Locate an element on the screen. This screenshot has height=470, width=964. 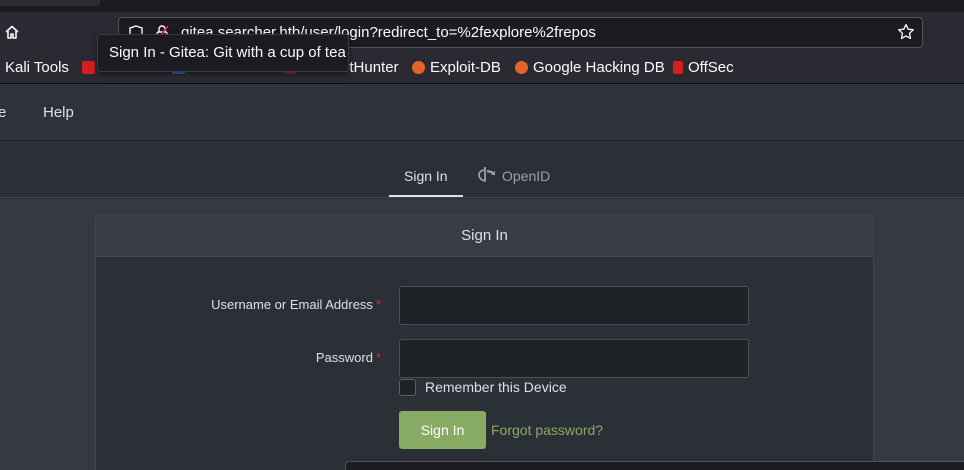
login-tabs: Sign In OpenID is located at coordinates (482, 170).